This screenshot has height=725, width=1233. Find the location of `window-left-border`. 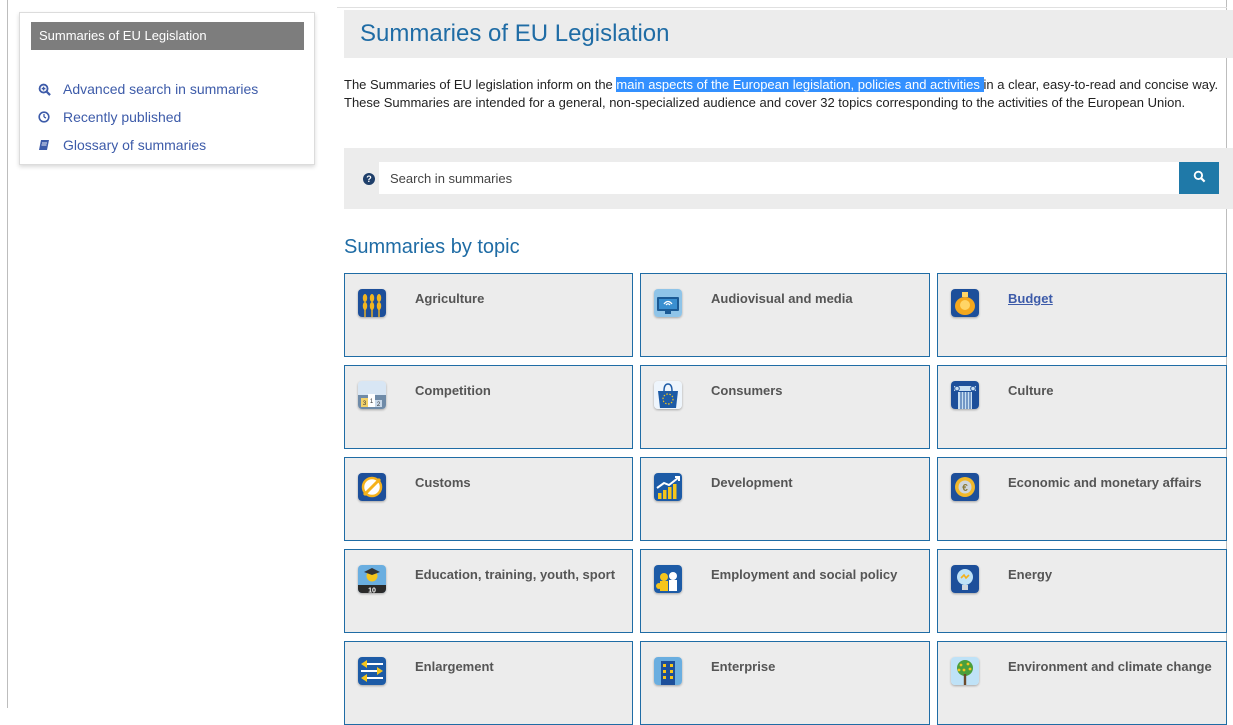

window-left-border is located at coordinates (7, 354).